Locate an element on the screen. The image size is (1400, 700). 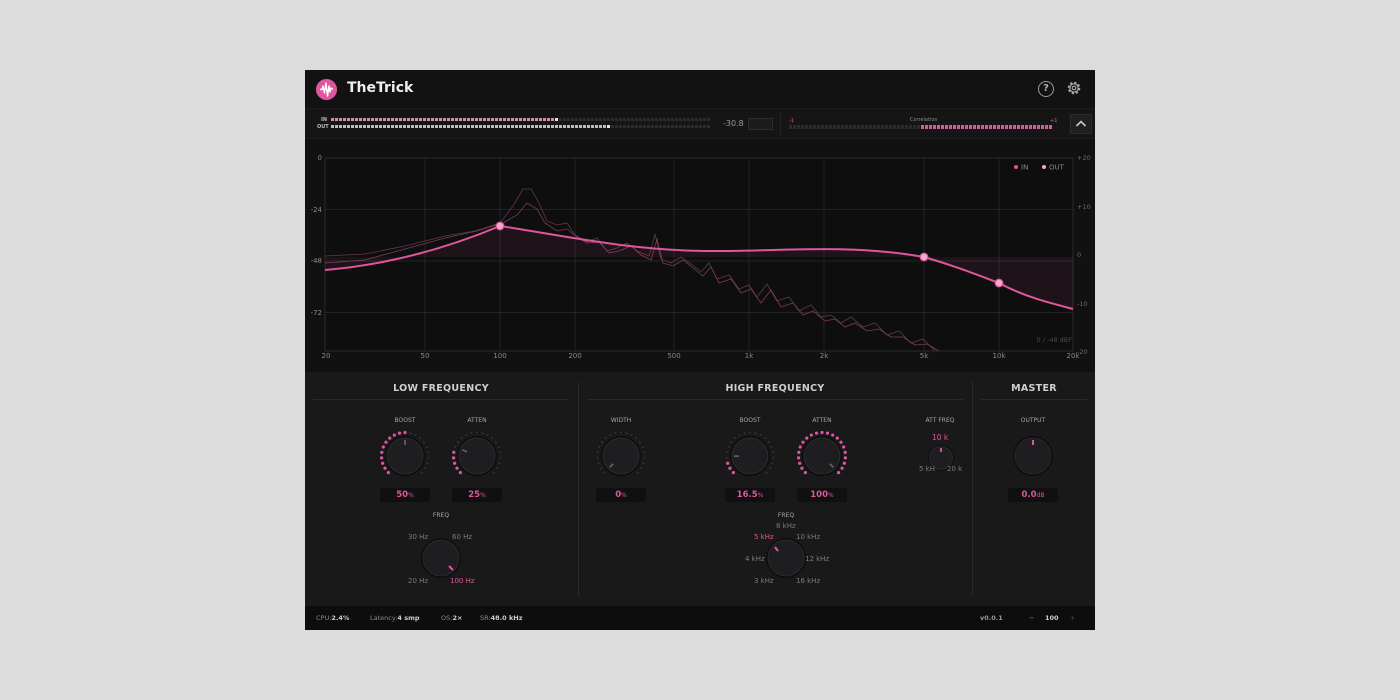
high-freq-option: 10 kHz is located at coordinates (808, 537).